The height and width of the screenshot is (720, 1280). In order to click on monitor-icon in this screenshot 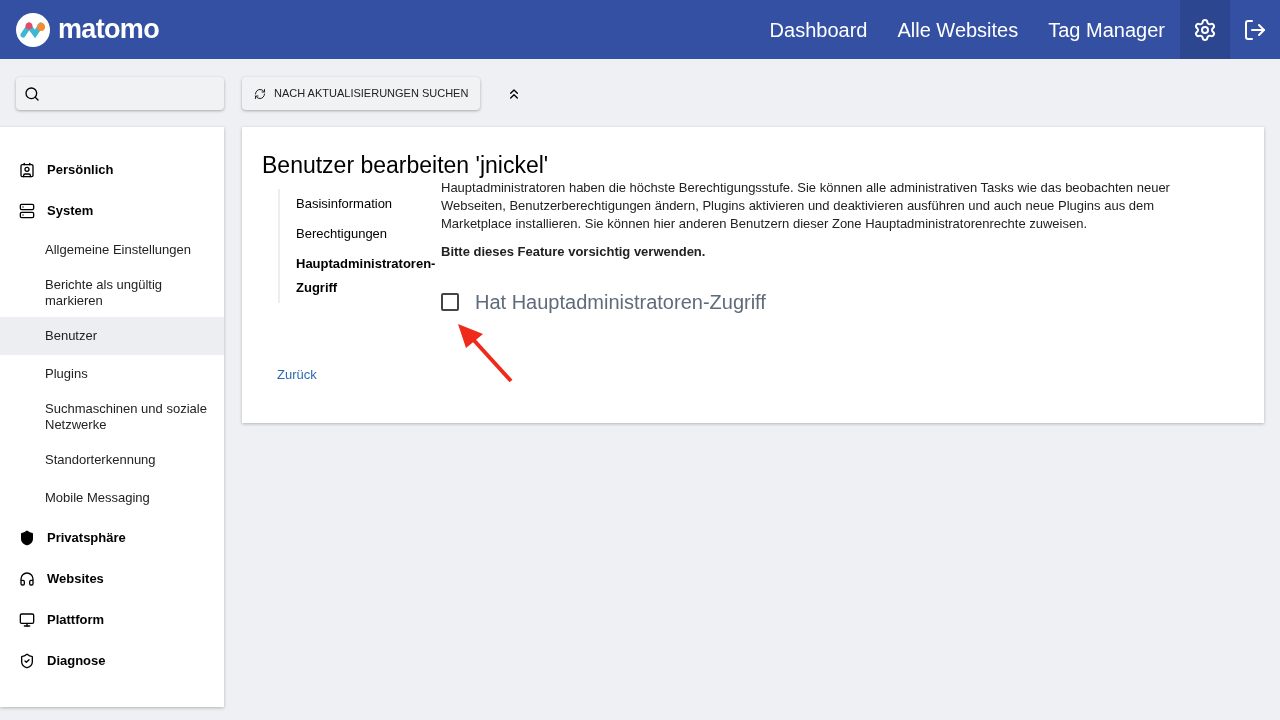, I will do `click(27, 619)`.